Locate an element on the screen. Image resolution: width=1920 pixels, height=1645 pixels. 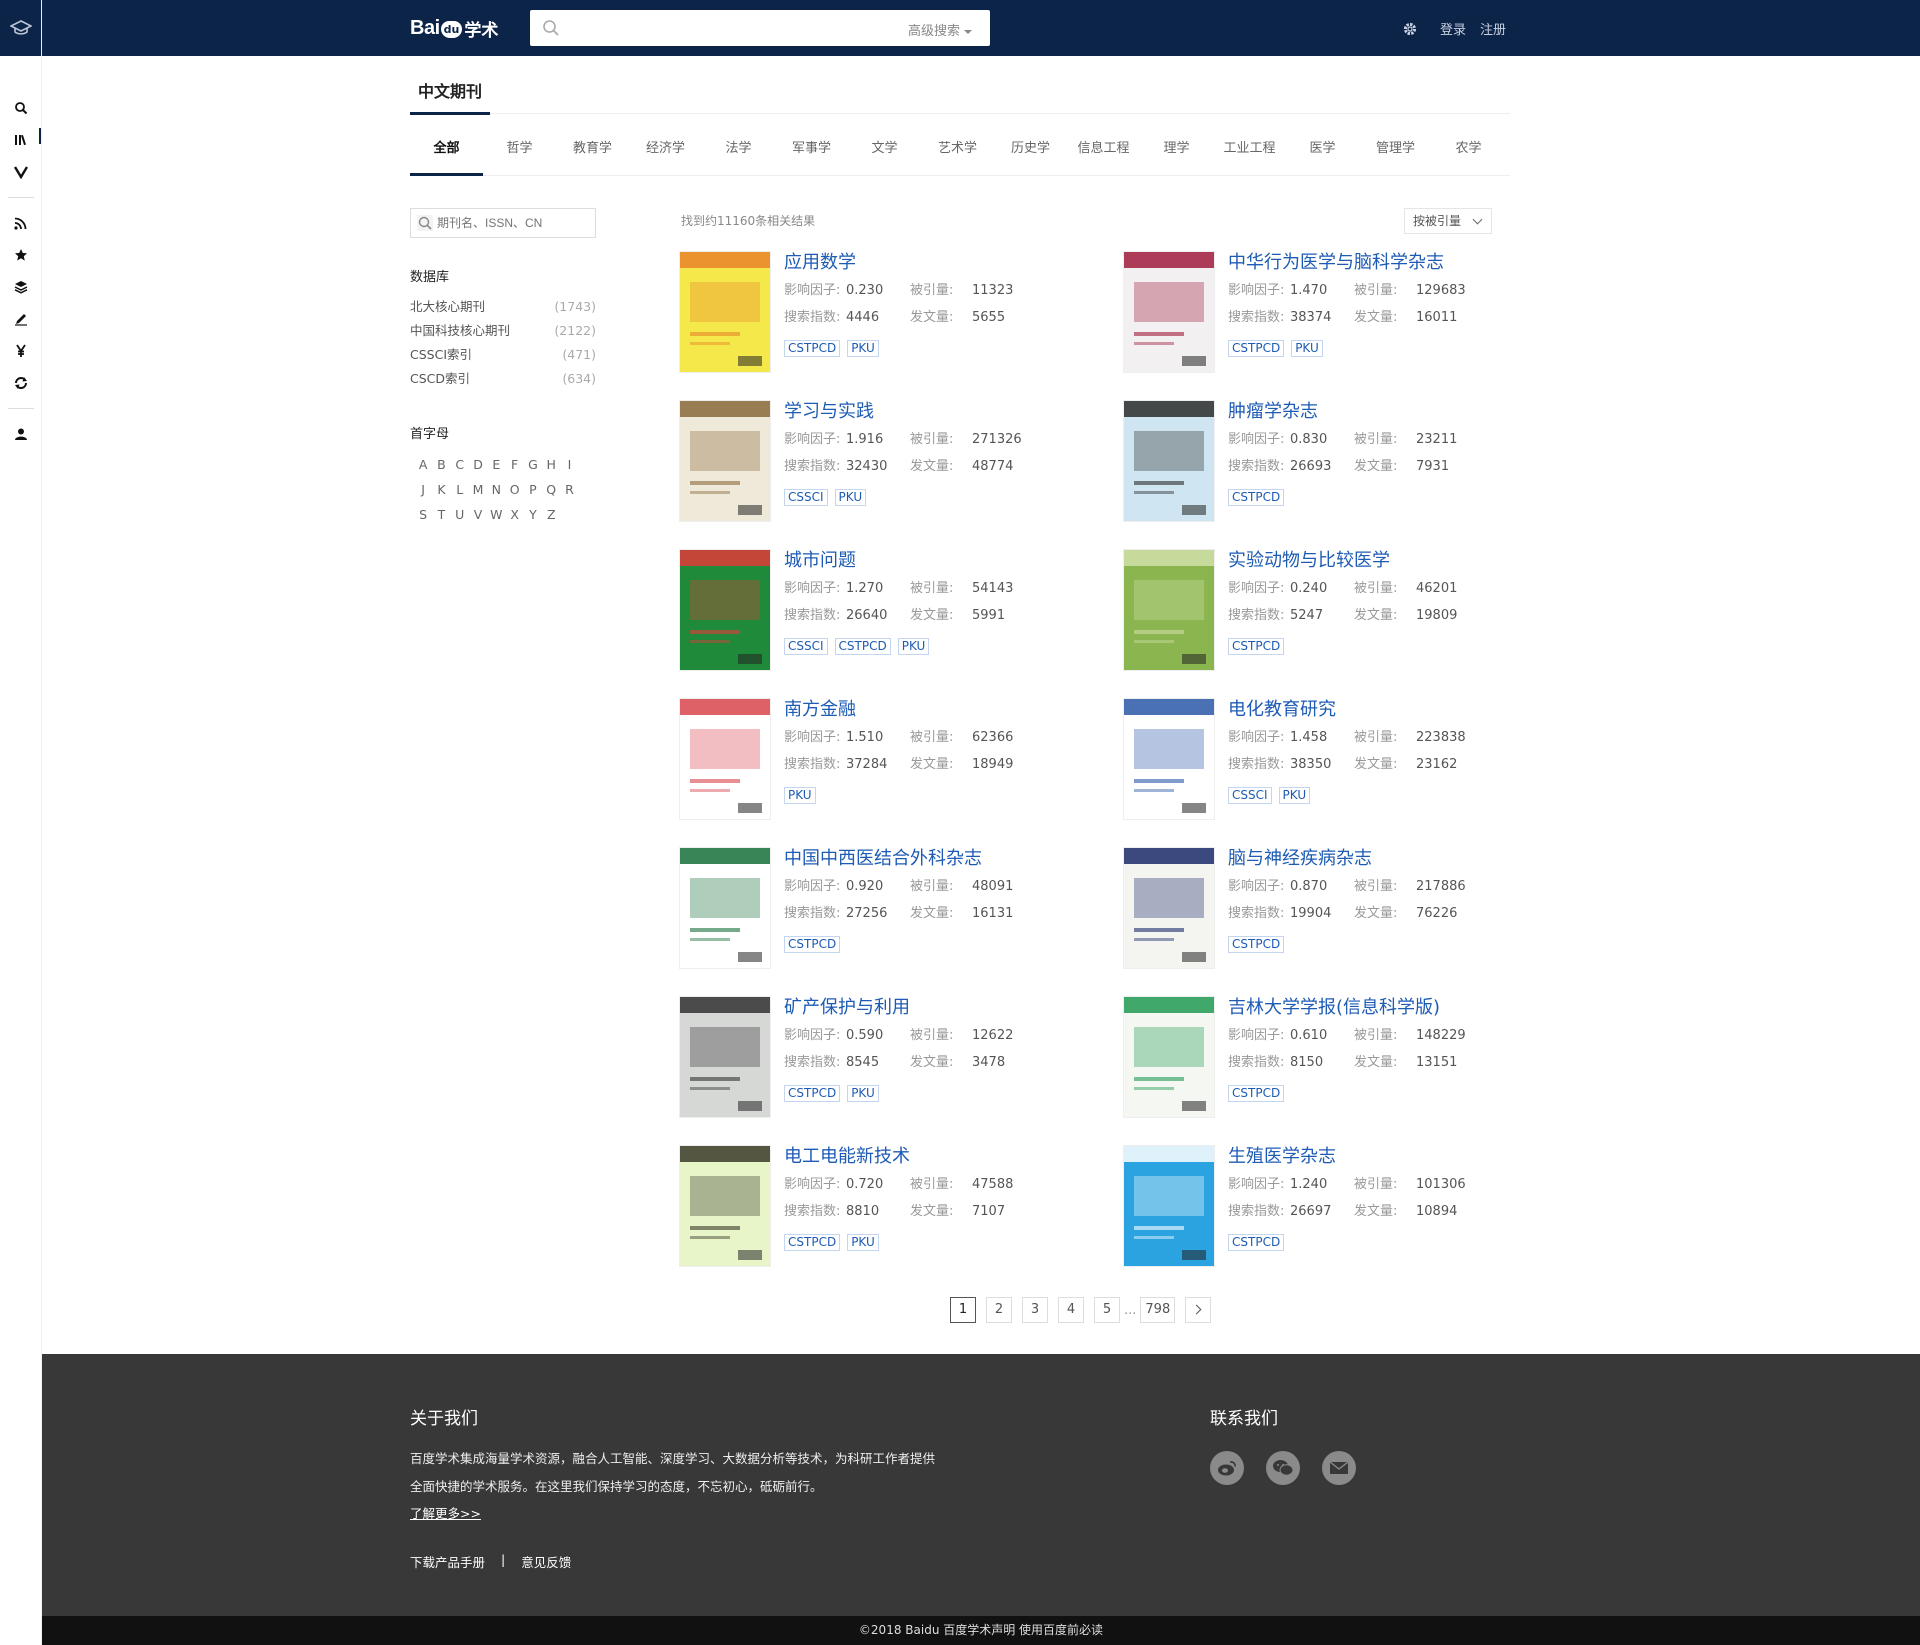
tab-category: 文学 is located at coordinates (884, 156).